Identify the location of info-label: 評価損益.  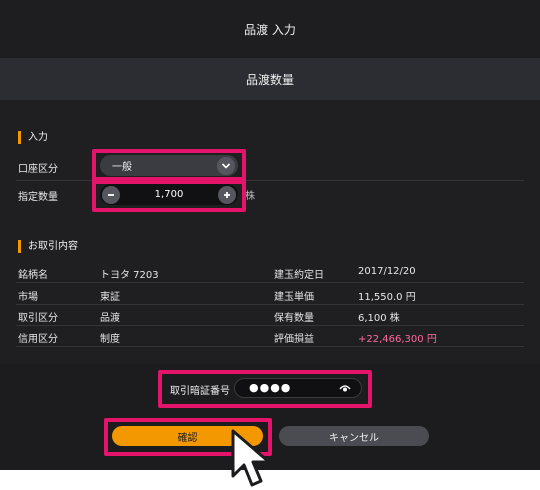
(294, 339).